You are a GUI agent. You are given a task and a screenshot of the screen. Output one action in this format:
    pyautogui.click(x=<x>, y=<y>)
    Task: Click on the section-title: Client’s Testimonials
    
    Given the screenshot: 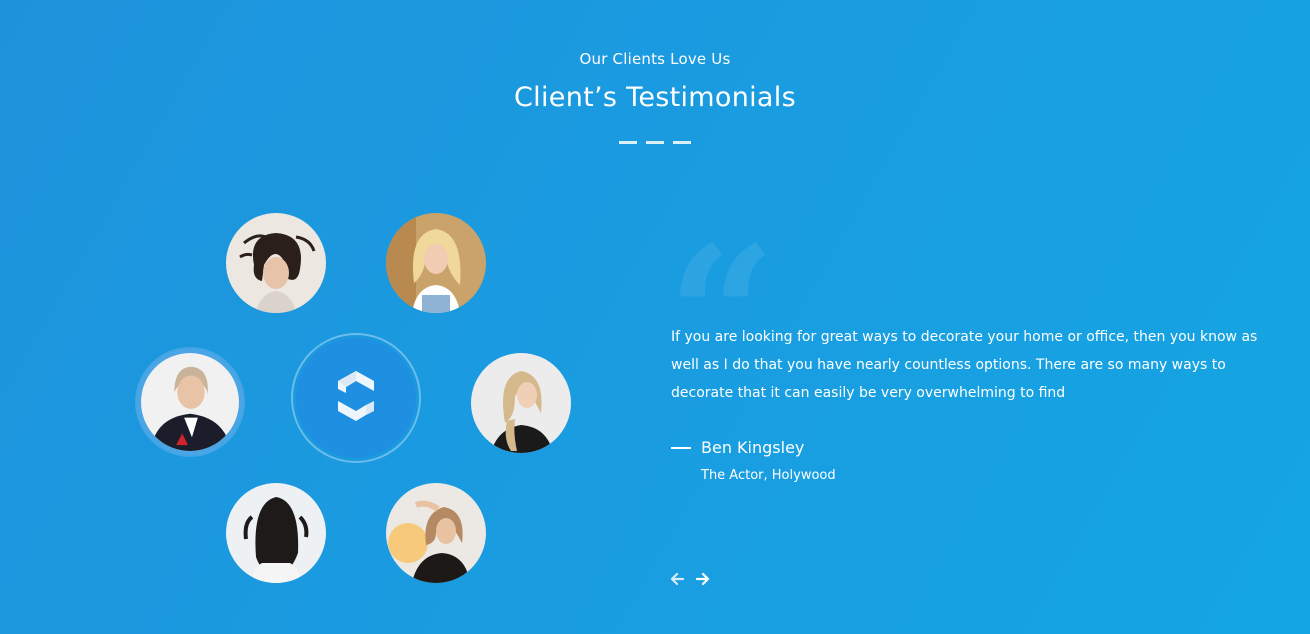 What is the action you would take?
    pyautogui.click(x=655, y=97)
    